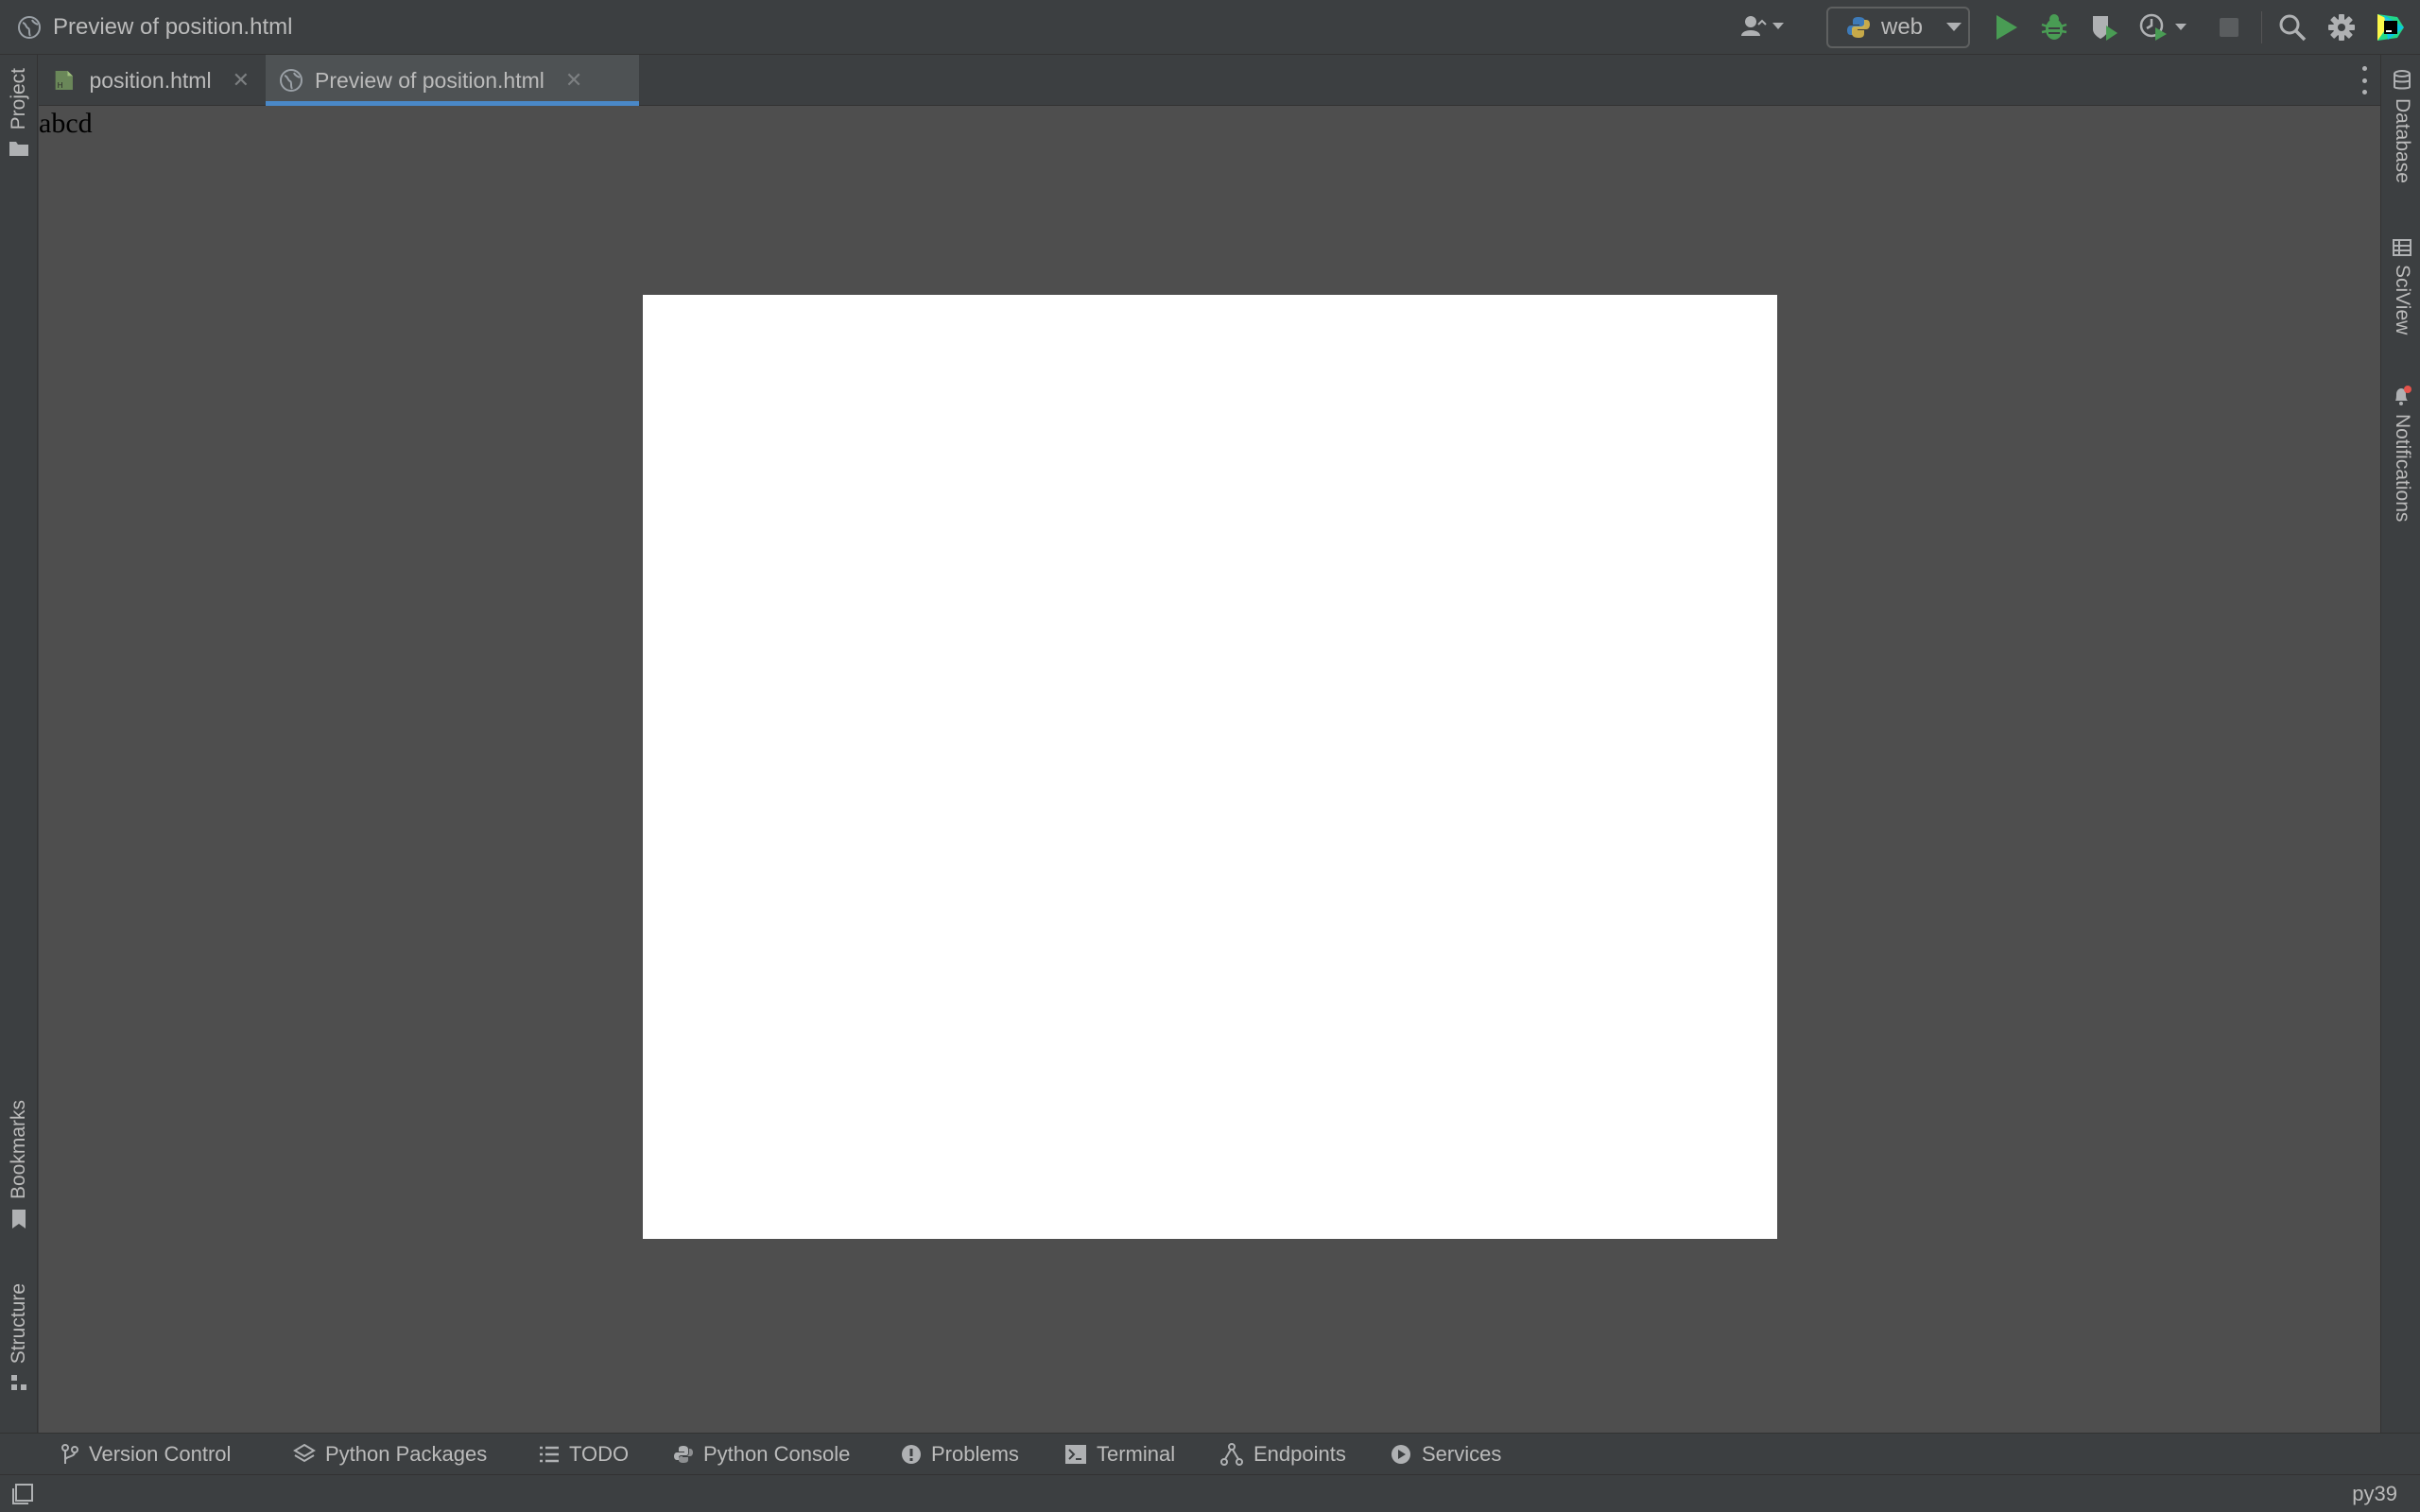 This screenshot has width=2420, height=1512. I want to click on tab-preview-position-html: Preview of position.html ✕, so click(453, 80).